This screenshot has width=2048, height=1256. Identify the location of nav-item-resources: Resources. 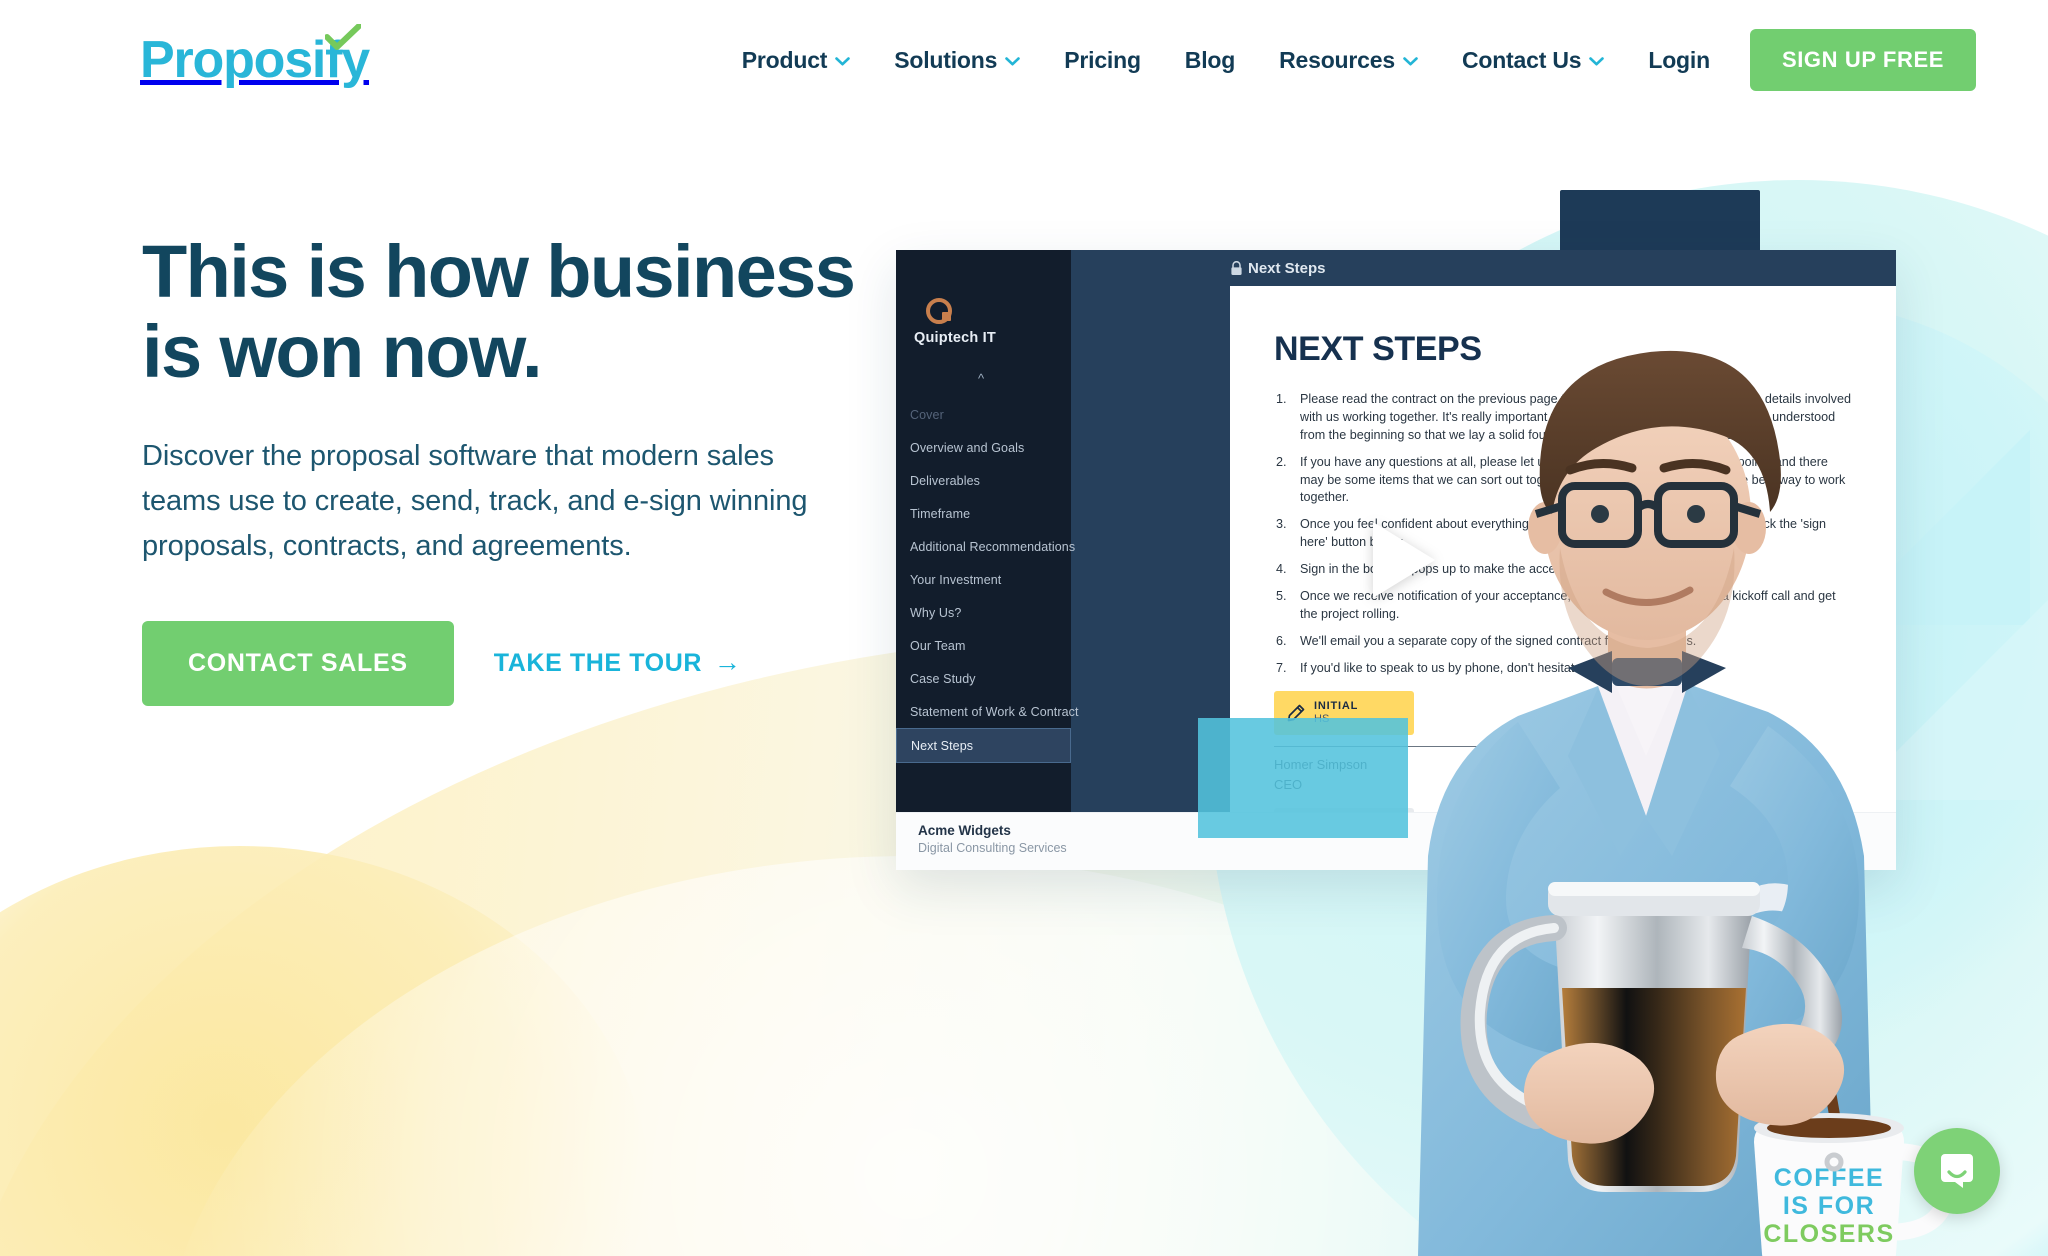
(1348, 60).